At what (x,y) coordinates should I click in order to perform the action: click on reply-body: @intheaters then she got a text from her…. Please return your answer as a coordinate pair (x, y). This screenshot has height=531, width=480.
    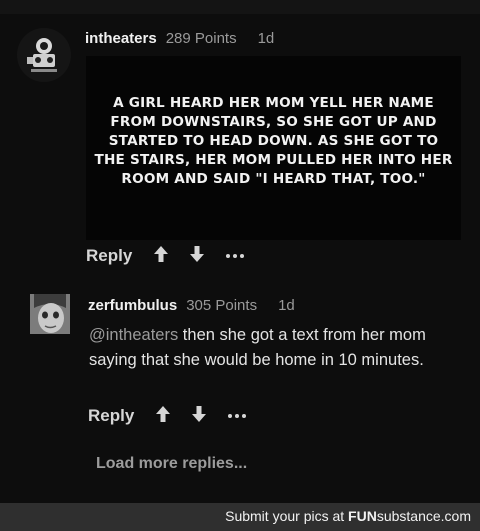
    Looking at the image, I should click on (274, 348).